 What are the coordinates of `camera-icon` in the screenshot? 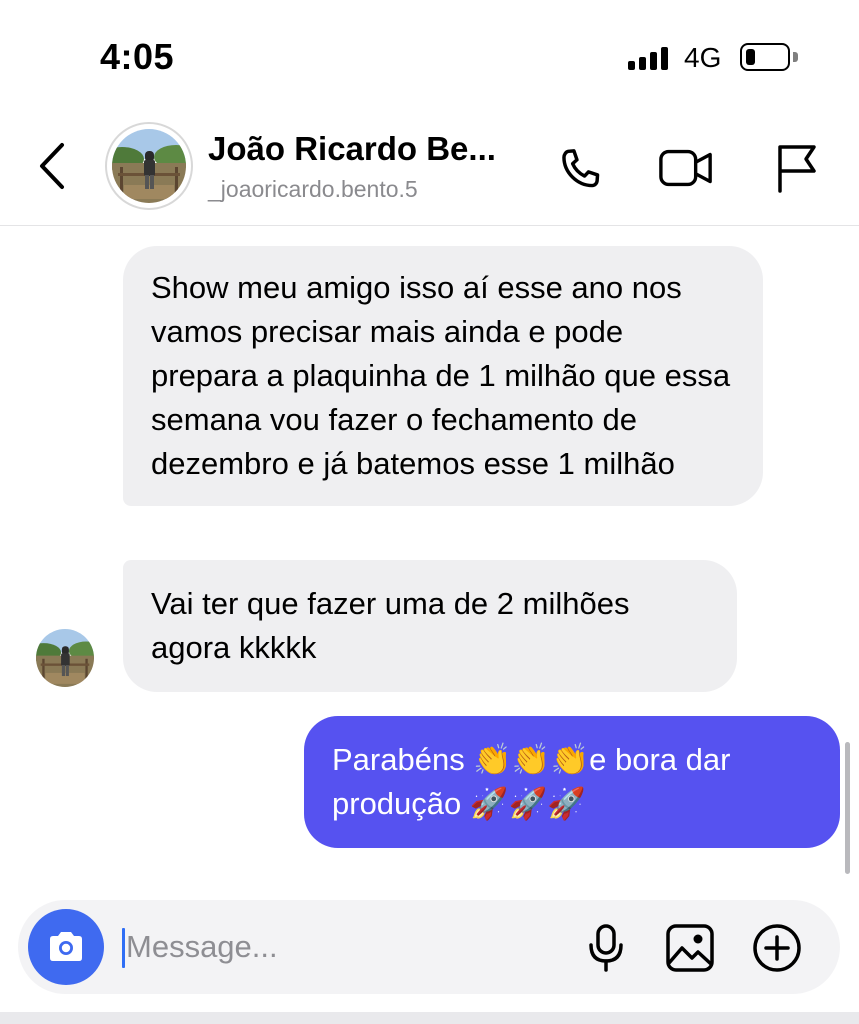 It's located at (66, 946).